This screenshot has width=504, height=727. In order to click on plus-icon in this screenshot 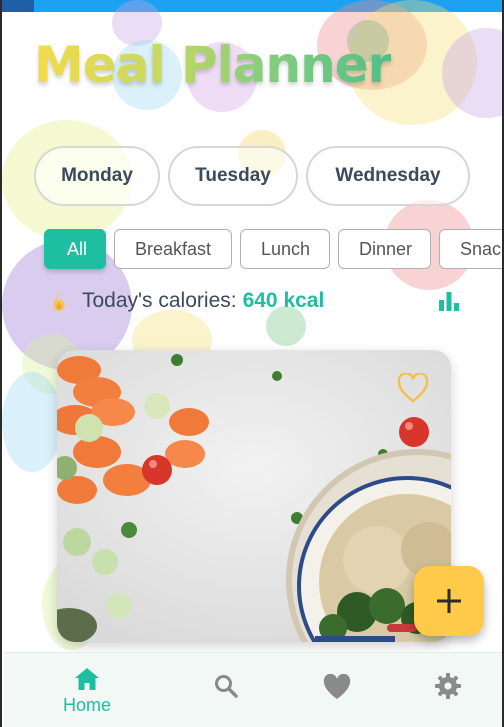, I will do `click(449, 601)`.